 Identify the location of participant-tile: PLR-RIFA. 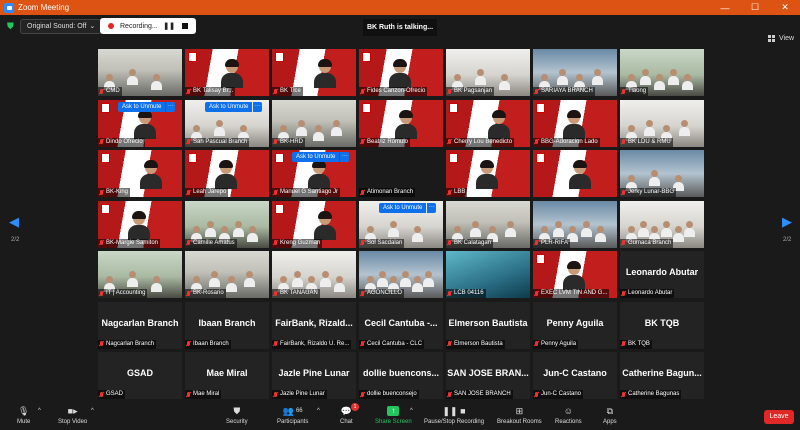
(575, 224).